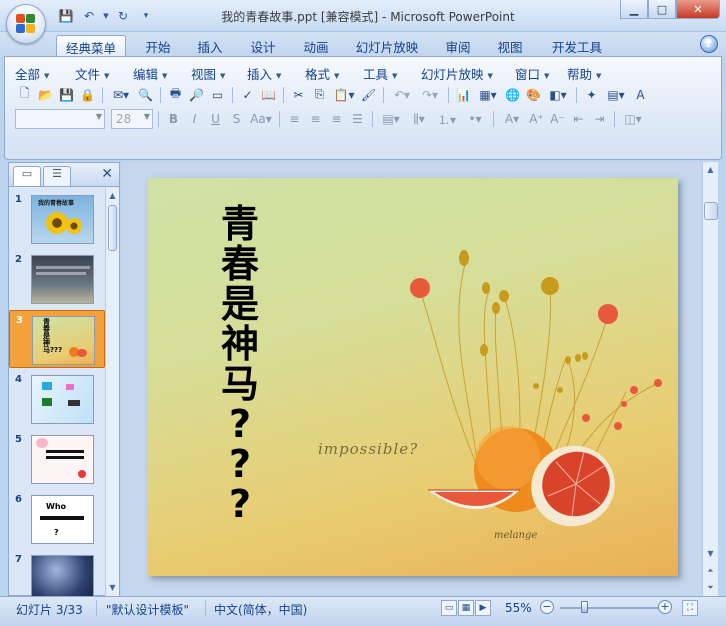 Image resolution: width=726 pixels, height=626 pixels. I want to click on menu-all: 全部 ▼, so click(45, 72).